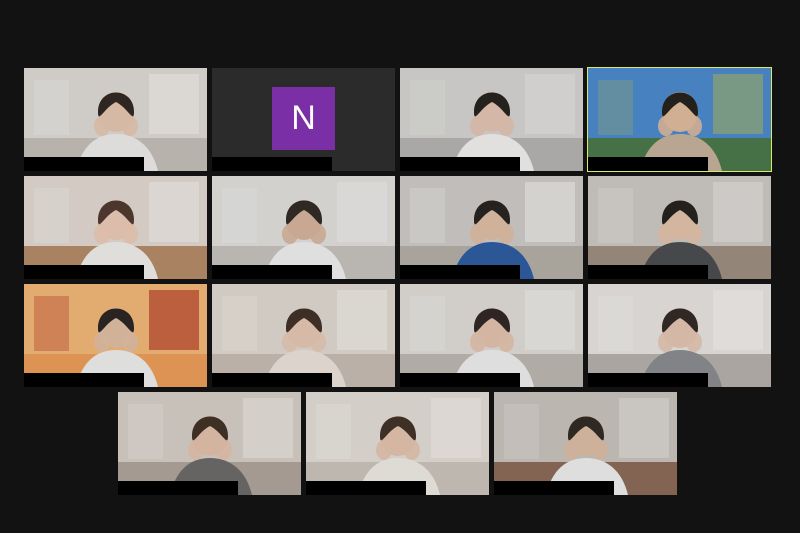 The image size is (800, 533). I want to click on video-tile-active-speaker, so click(679, 119).